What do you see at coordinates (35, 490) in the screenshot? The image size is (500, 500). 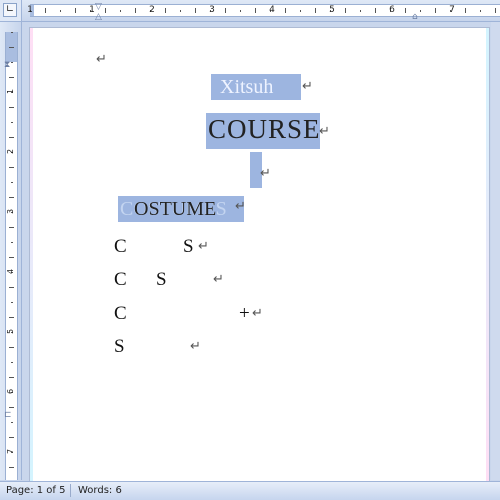 I see `page-count: Page: 1 of 5` at bounding box center [35, 490].